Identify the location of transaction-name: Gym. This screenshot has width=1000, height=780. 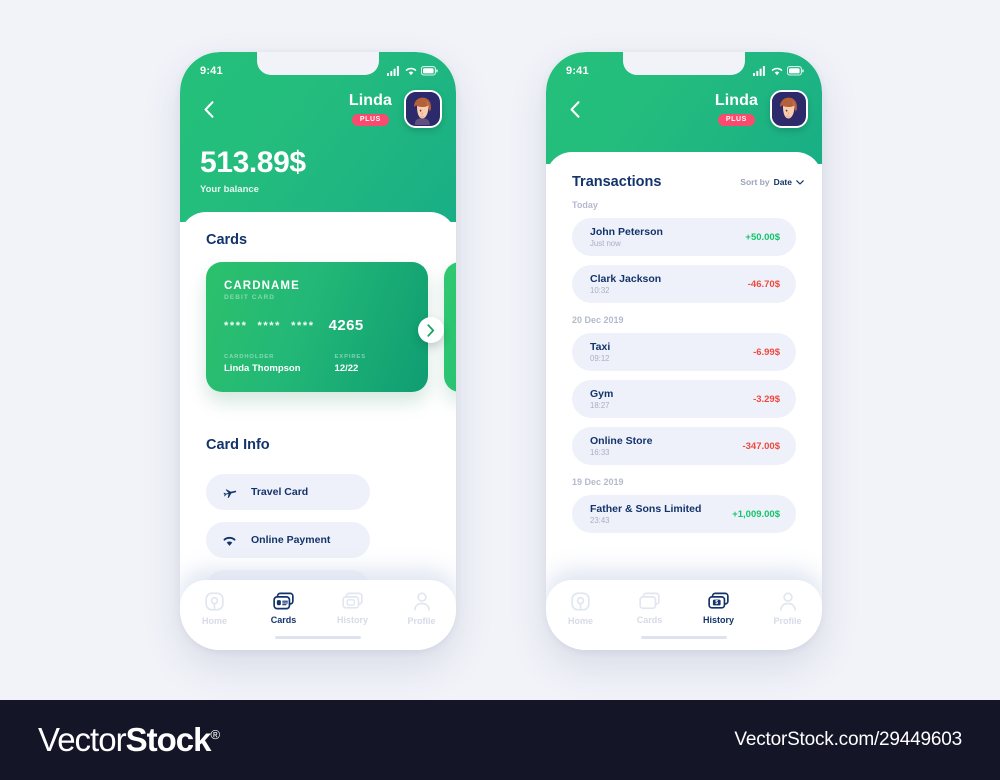
(602, 393).